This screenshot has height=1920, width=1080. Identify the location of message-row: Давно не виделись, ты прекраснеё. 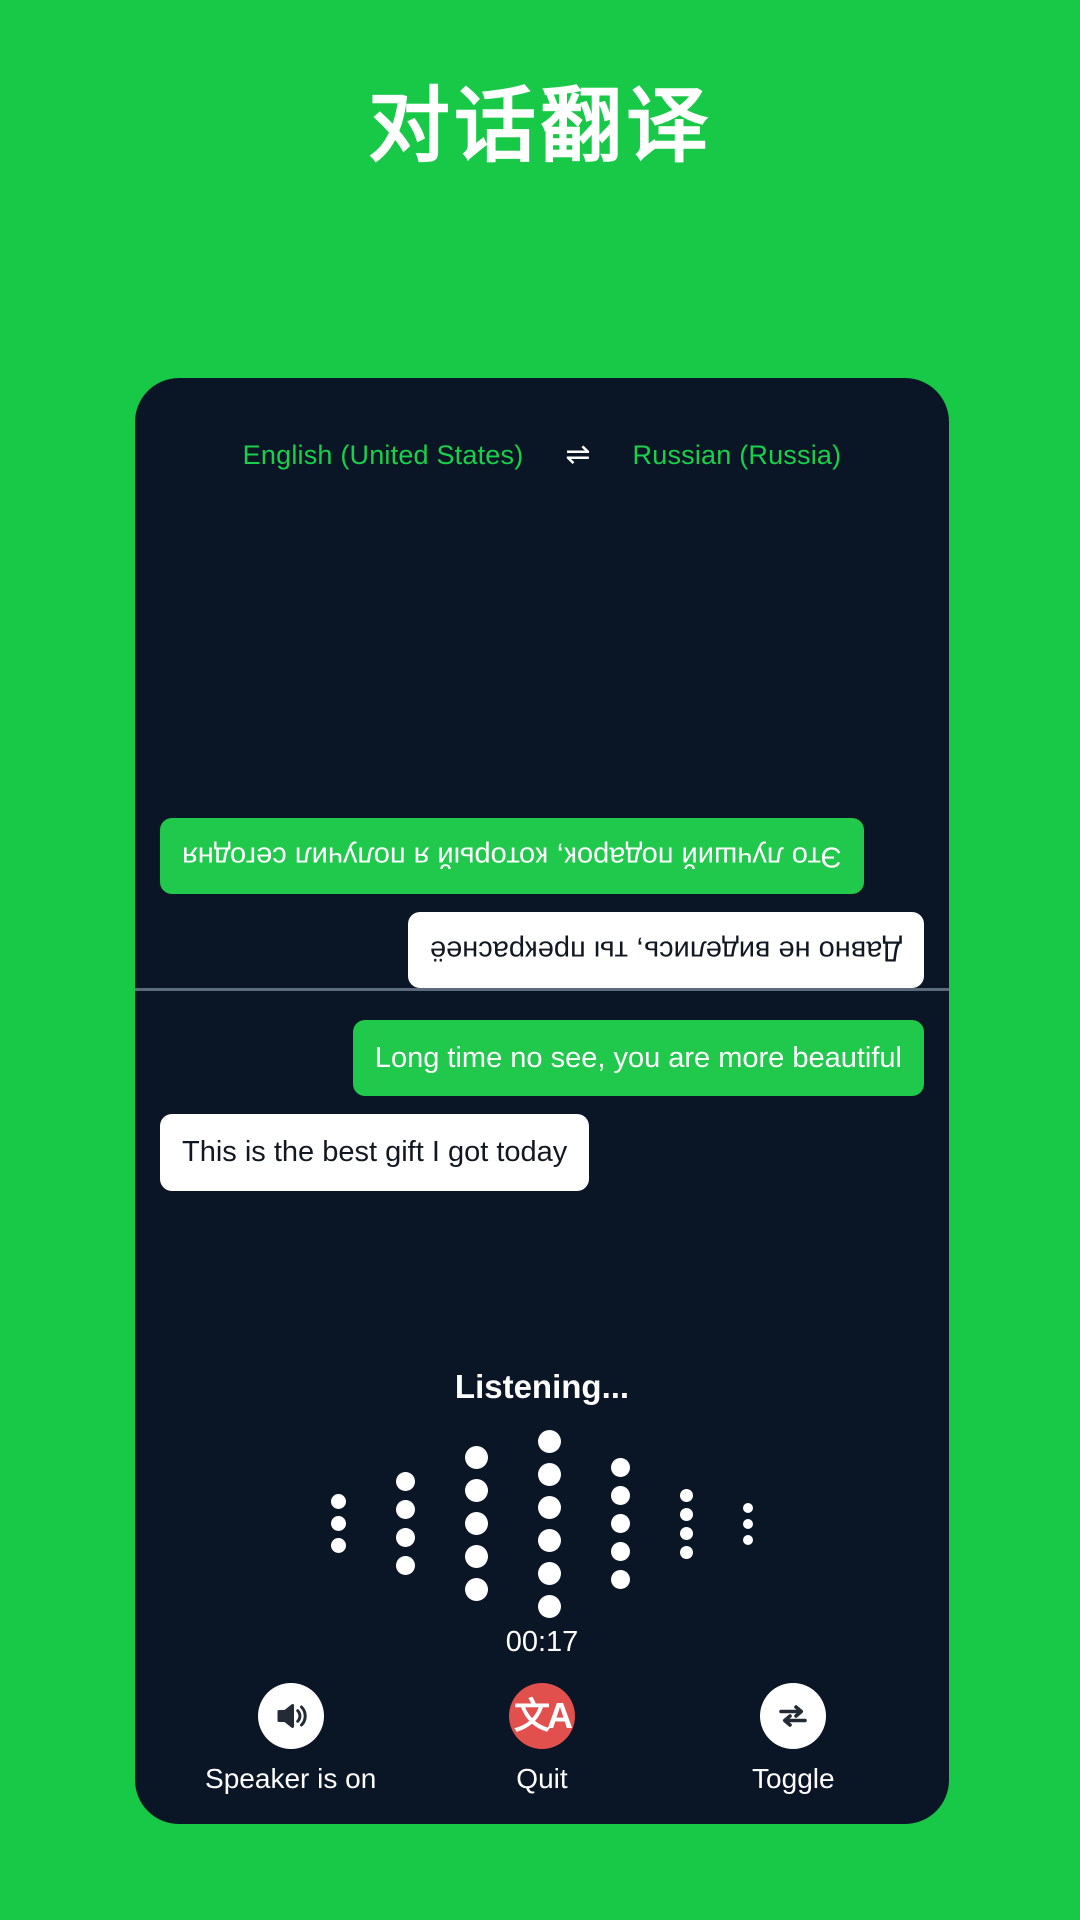
(542, 949).